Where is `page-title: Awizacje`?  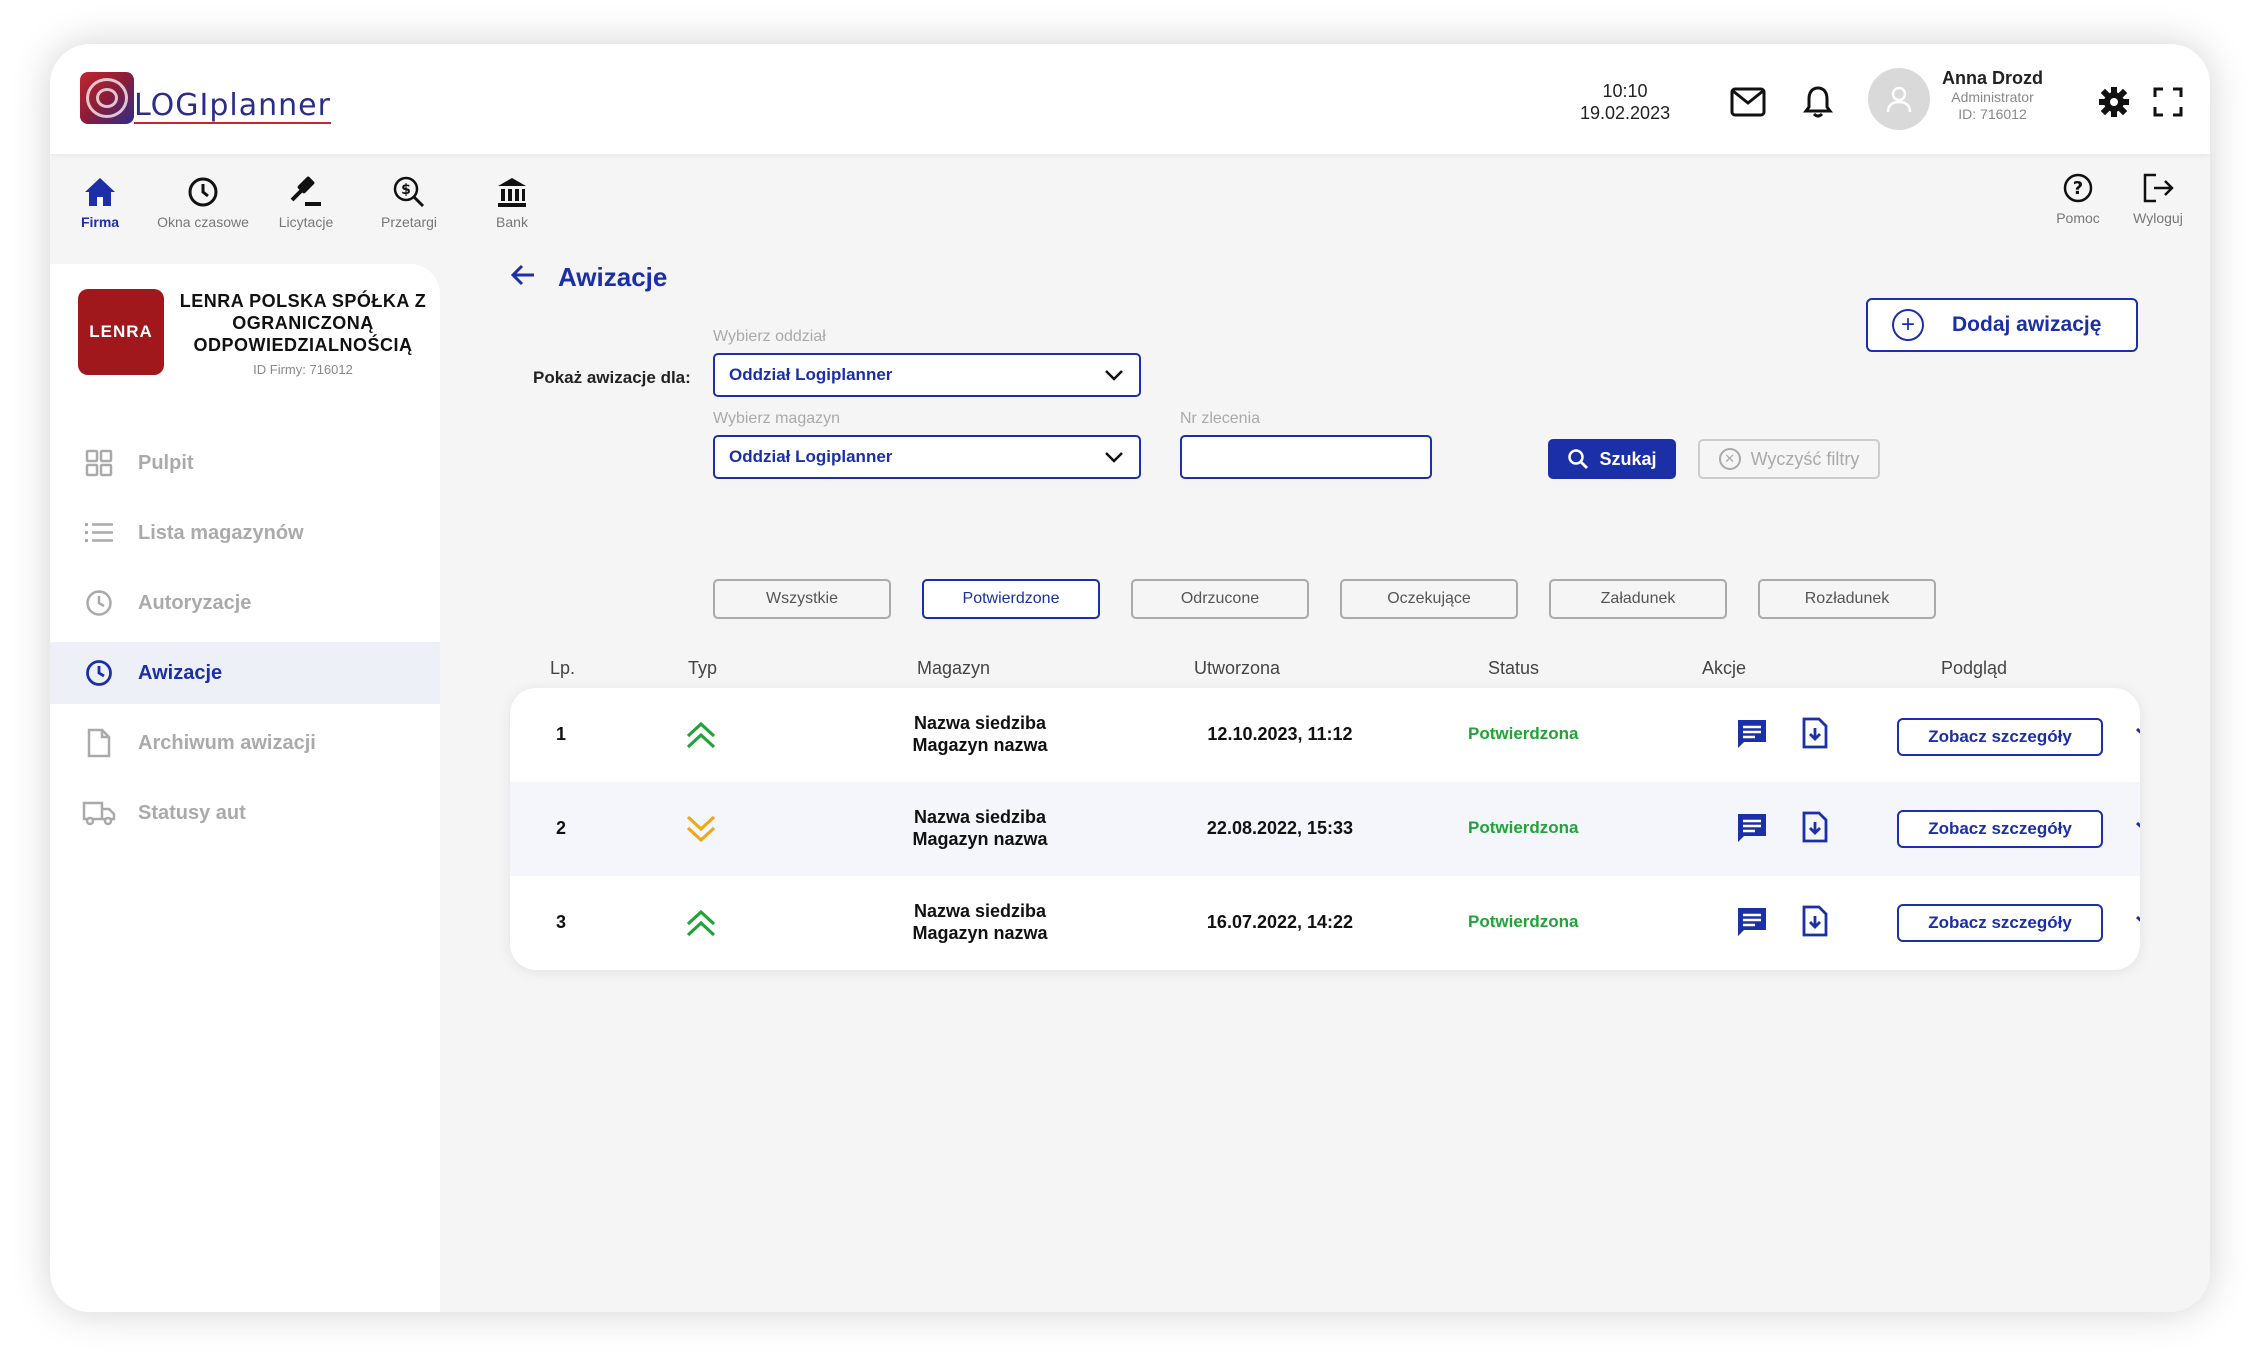 page-title: Awizacje is located at coordinates (613, 277).